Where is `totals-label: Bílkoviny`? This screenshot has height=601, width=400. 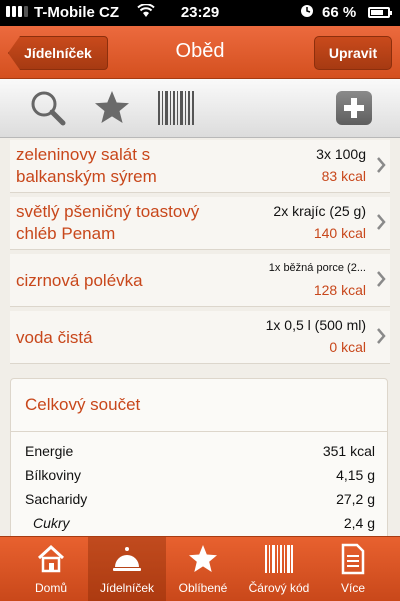 totals-label: Bílkoviny is located at coordinates (53, 475).